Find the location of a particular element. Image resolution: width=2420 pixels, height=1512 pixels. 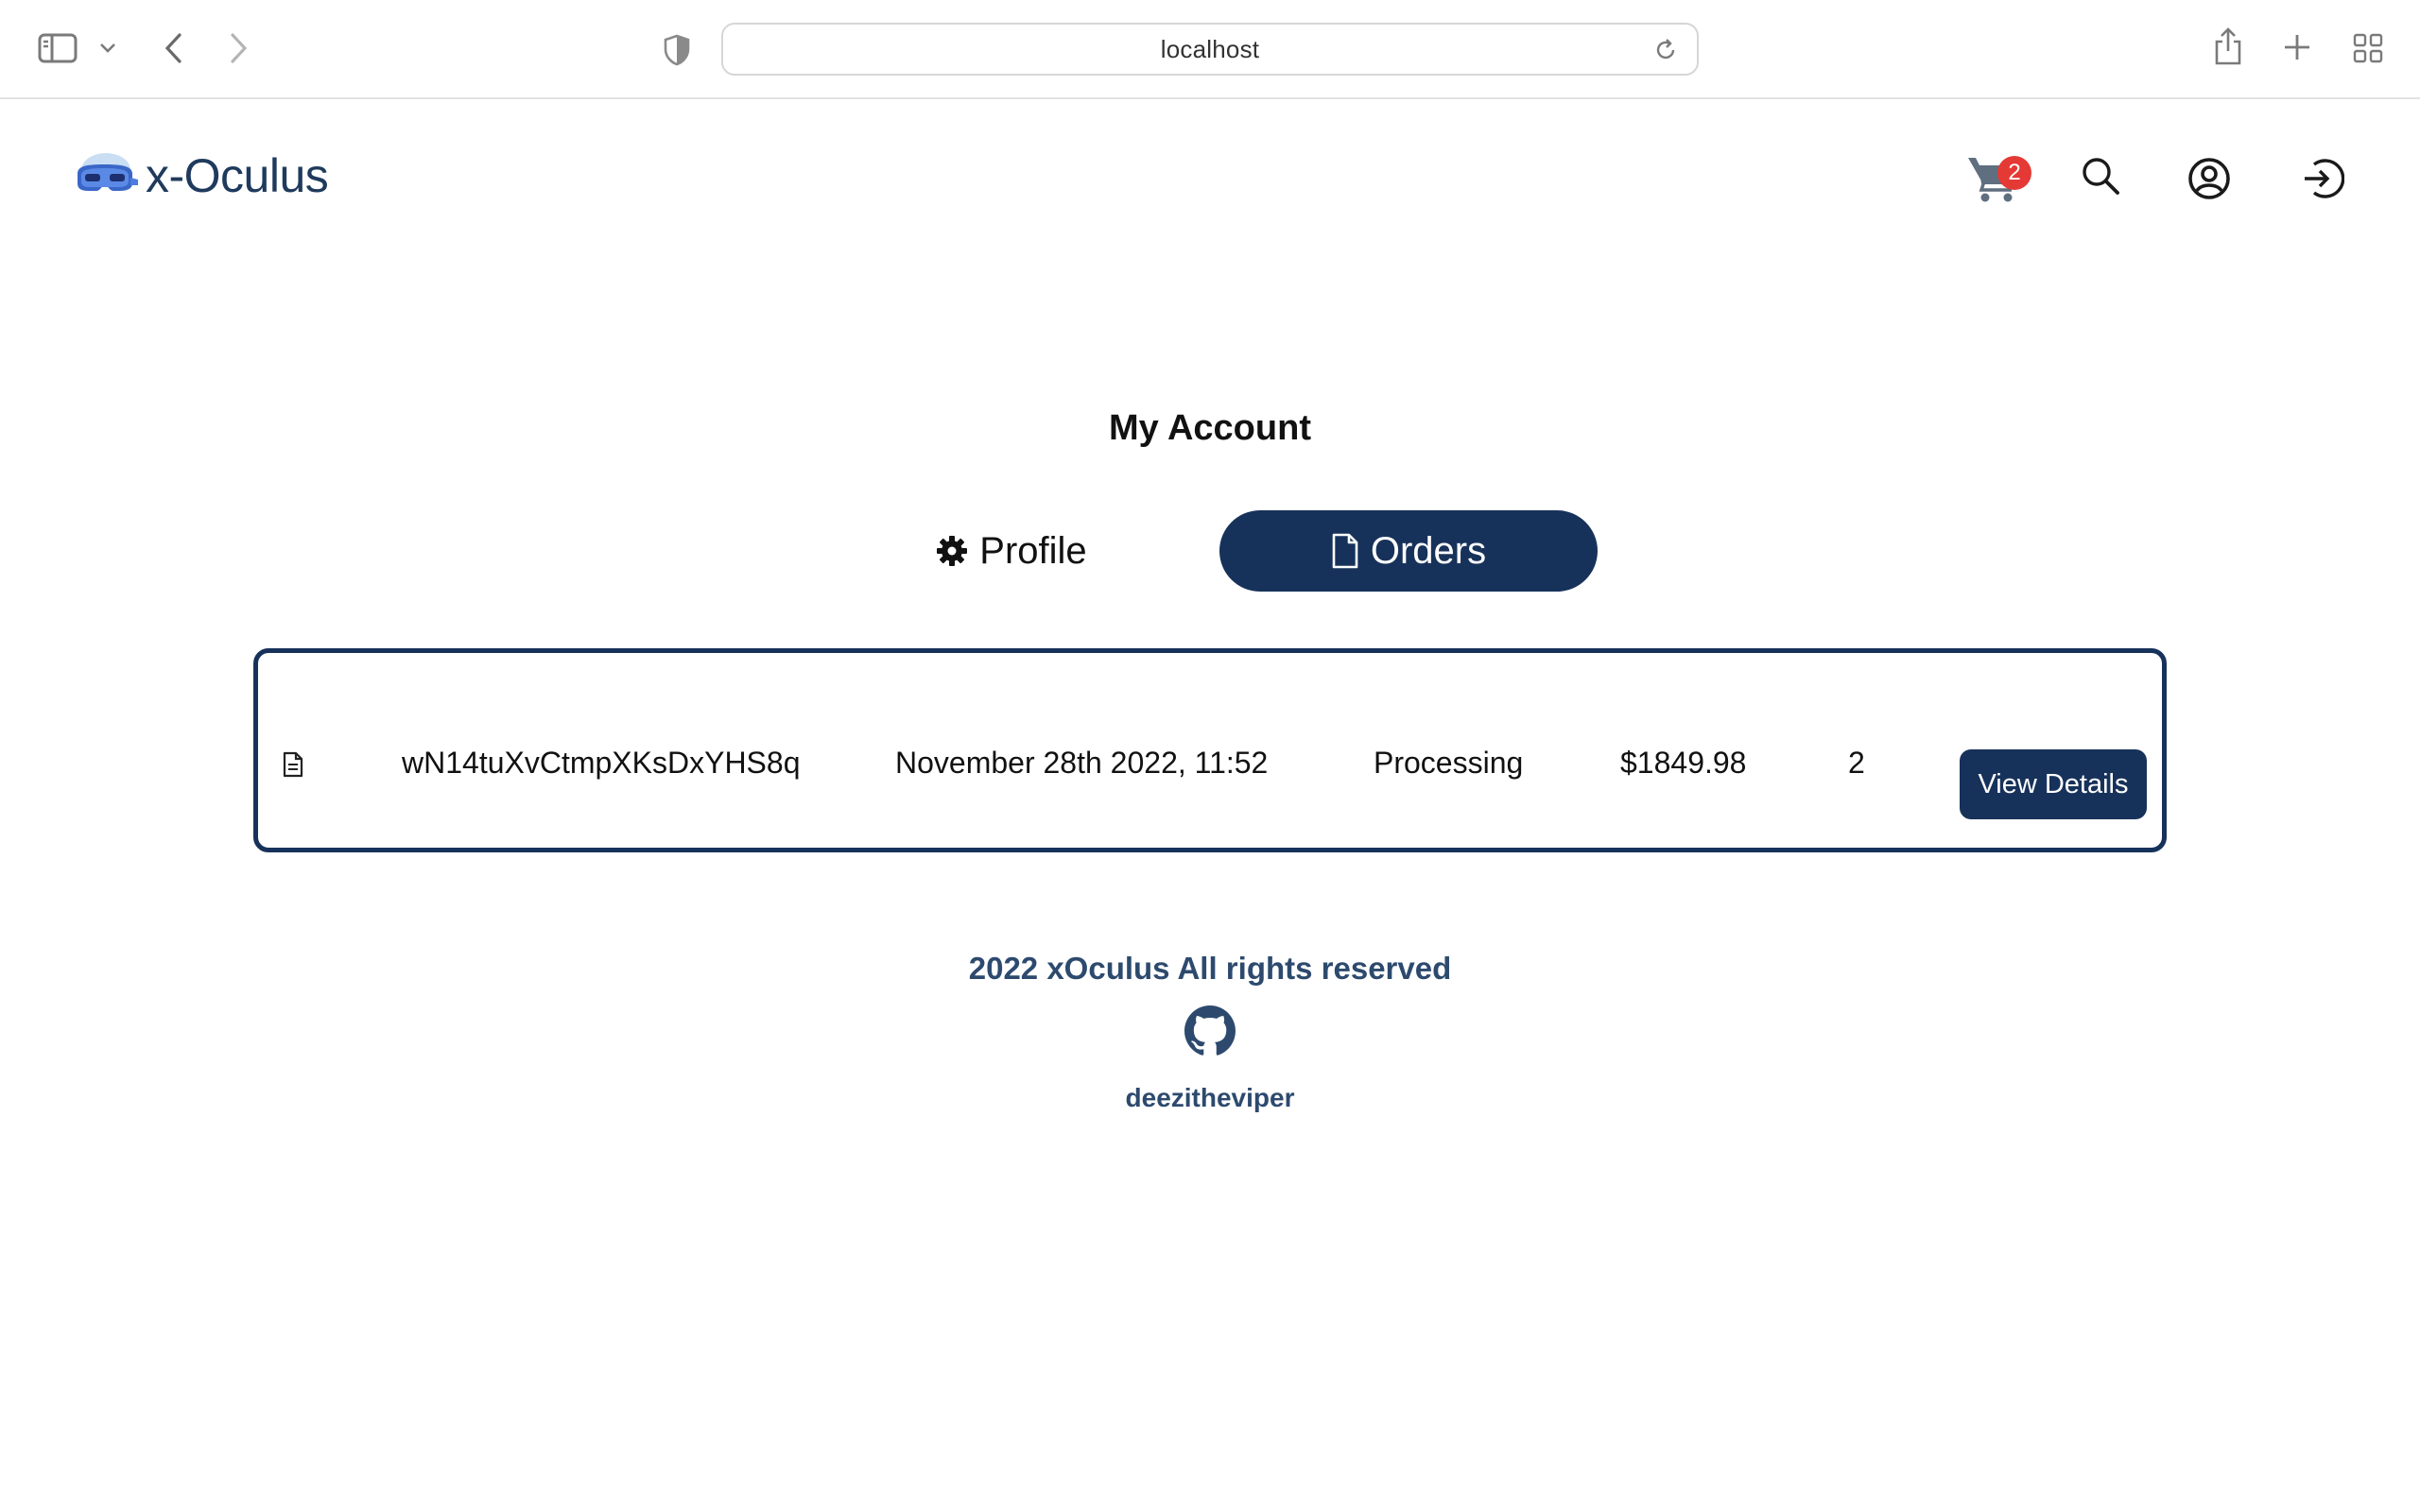

brand-logo-link: x-Oculus is located at coordinates (201, 175).